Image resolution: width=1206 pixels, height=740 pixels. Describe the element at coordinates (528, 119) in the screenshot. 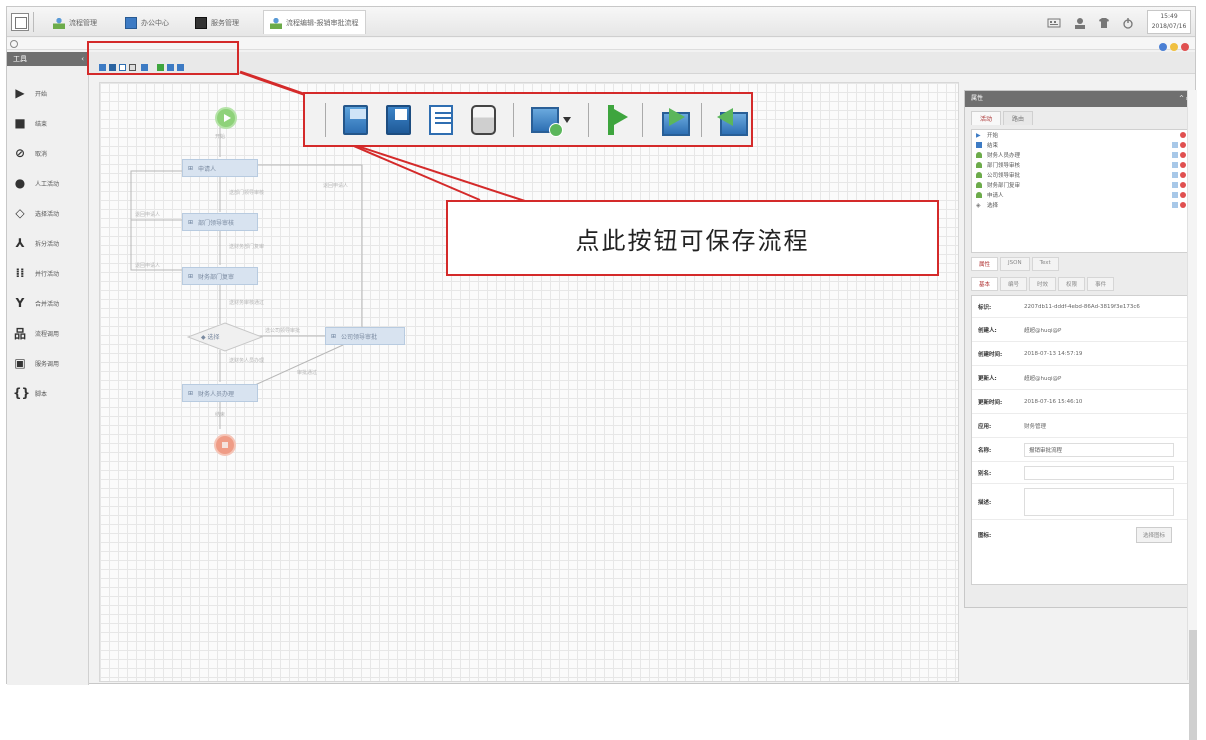

I see `zoomed-toolbar` at that location.